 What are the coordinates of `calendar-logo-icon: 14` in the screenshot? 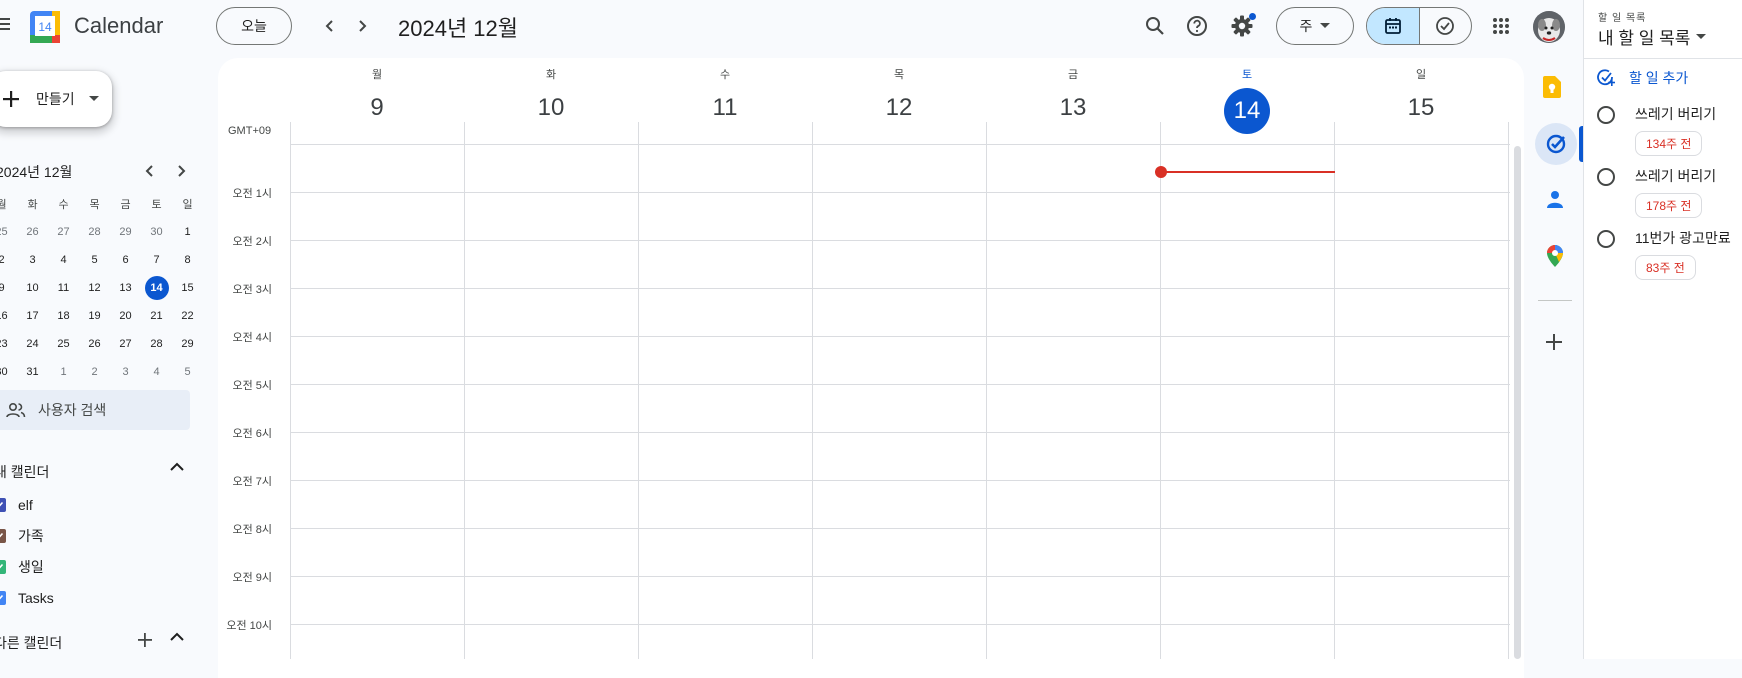 It's located at (45, 27).